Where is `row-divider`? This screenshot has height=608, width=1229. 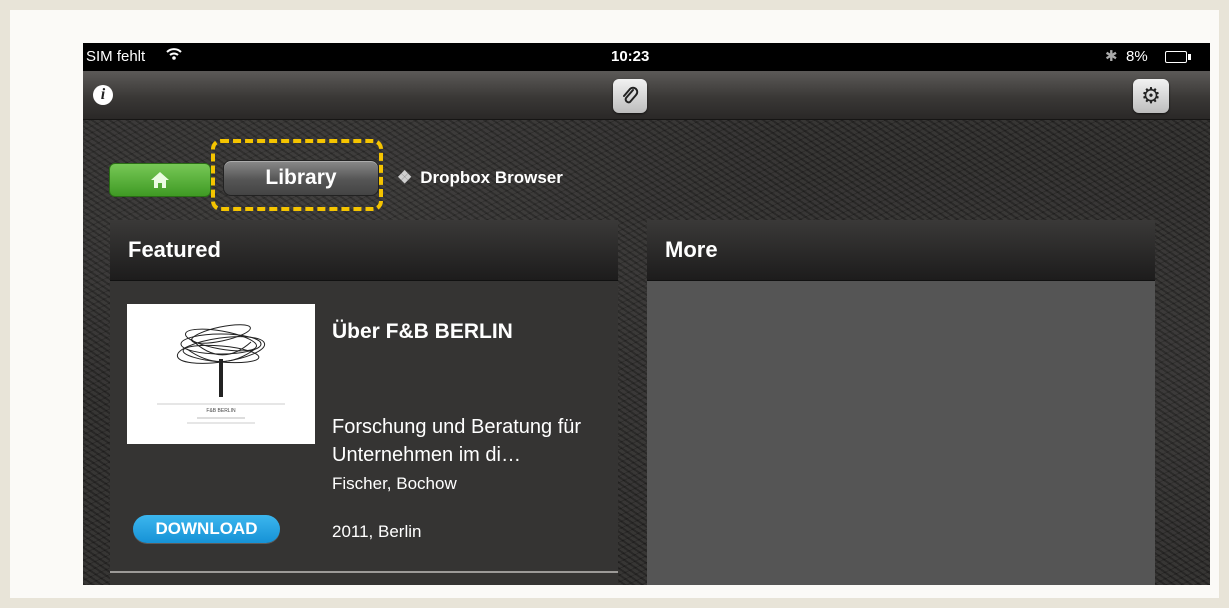
row-divider is located at coordinates (364, 572).